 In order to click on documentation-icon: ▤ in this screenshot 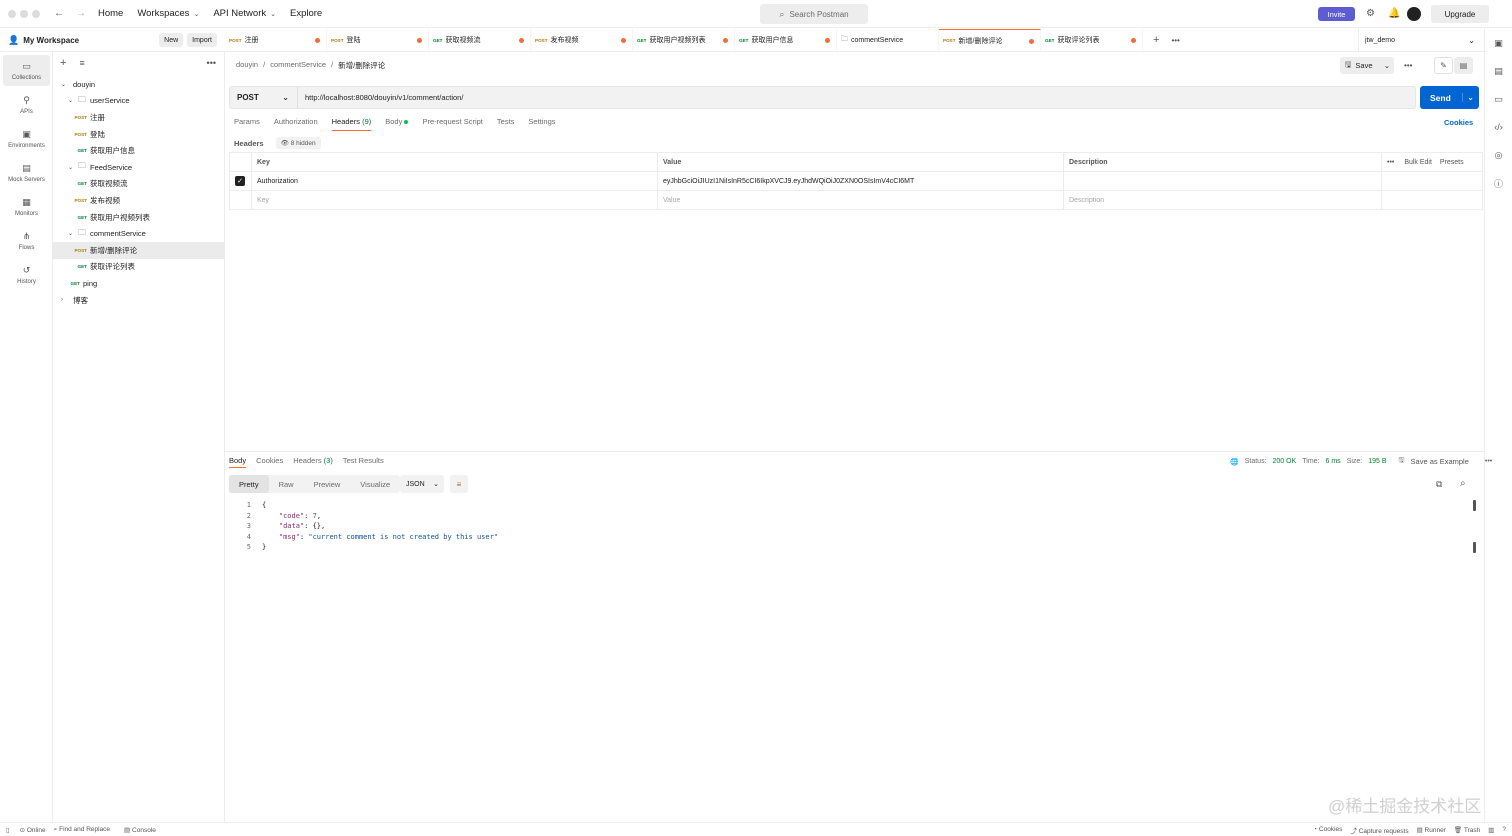, I will do `click(1498, 71)`.